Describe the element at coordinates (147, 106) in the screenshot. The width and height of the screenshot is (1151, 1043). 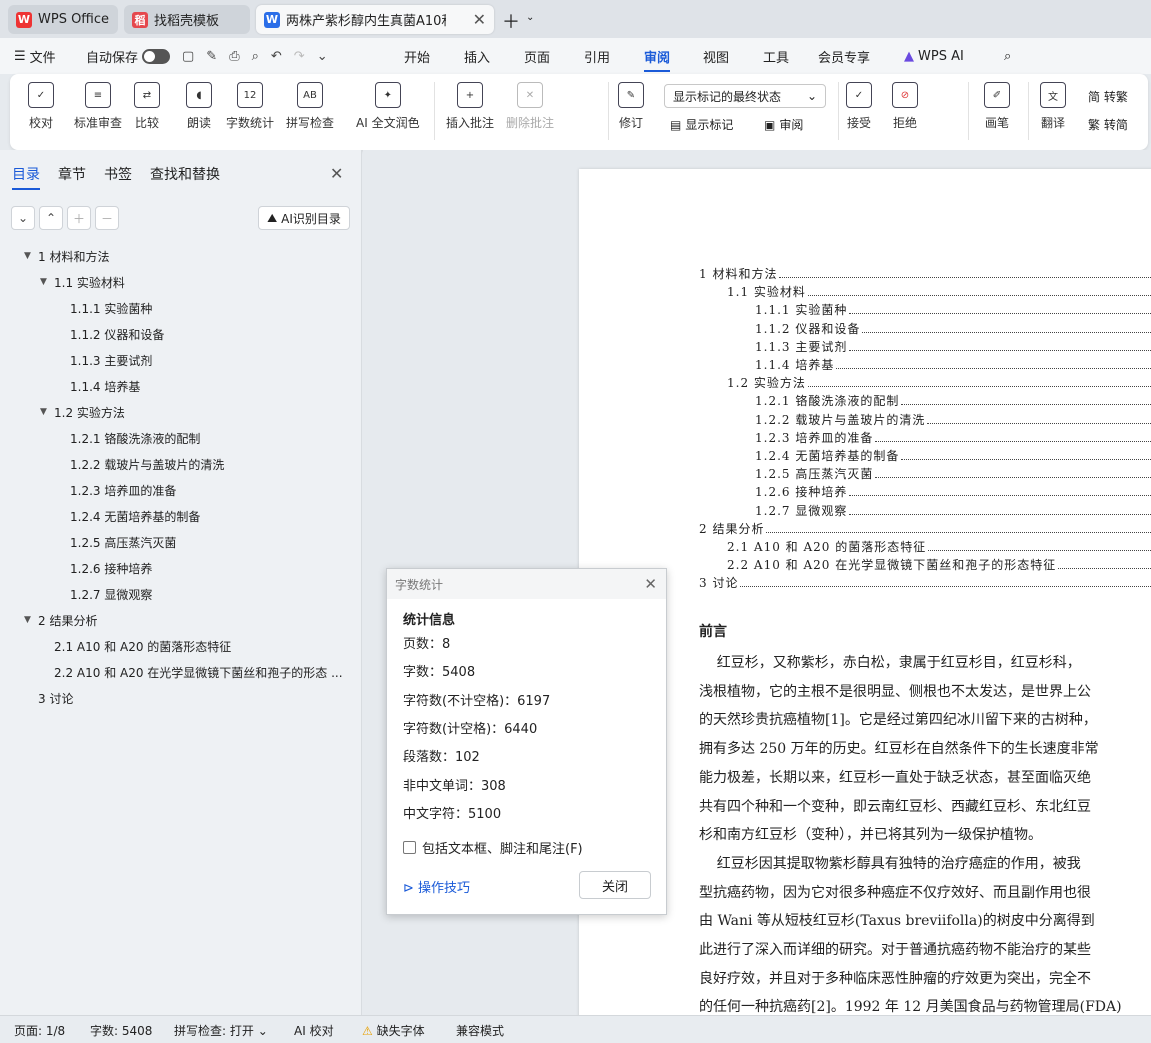
I see `compare-button: ⇄ 比较` at that location.